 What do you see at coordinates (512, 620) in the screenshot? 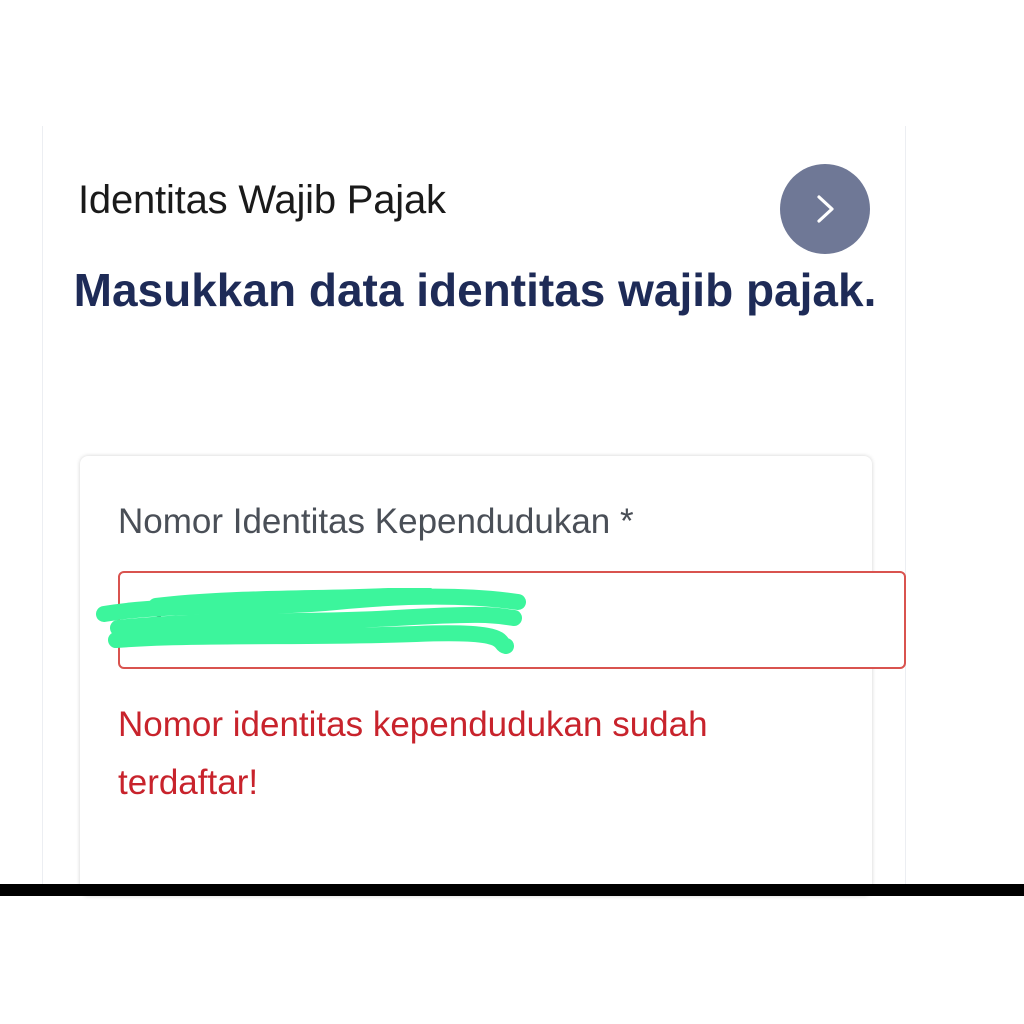
I see `nik-input` at bounding box center [512, 620].